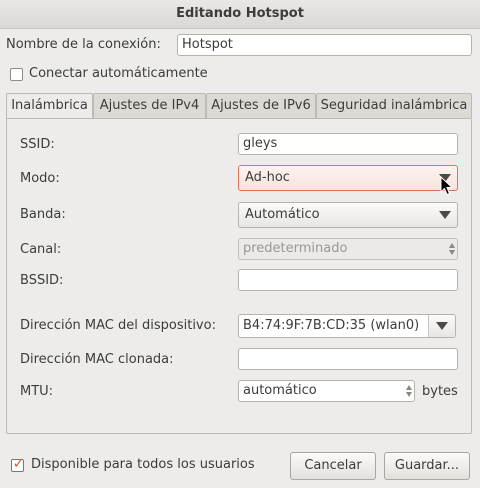 This screenshot has height=488, width=480. Describe the element at coordinates (40, 178) in the screenshot. I see `mode-label: Modo:` at that location.